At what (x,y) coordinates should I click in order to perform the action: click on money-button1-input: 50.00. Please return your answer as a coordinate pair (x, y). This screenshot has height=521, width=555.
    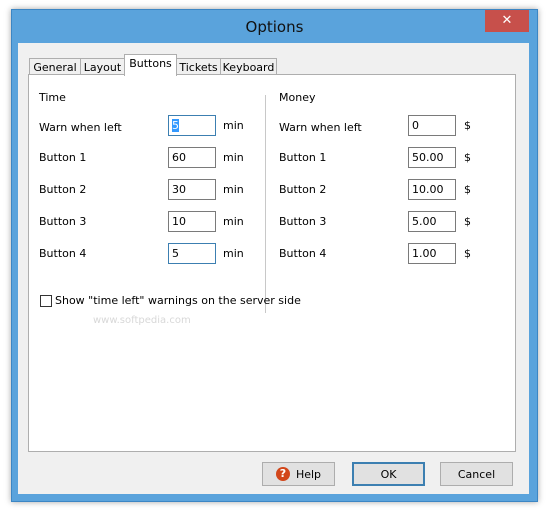
    Looking at the image, I should click on (432, 157).